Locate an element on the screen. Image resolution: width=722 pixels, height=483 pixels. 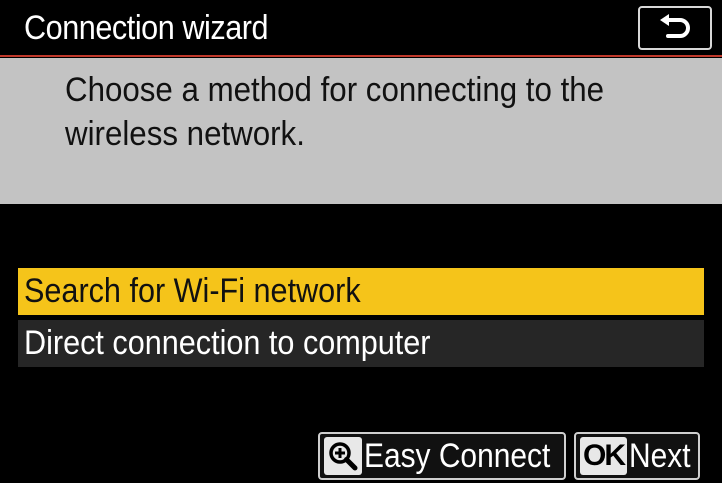
page-title: Connection wizard is located at coordinates (146, 28).